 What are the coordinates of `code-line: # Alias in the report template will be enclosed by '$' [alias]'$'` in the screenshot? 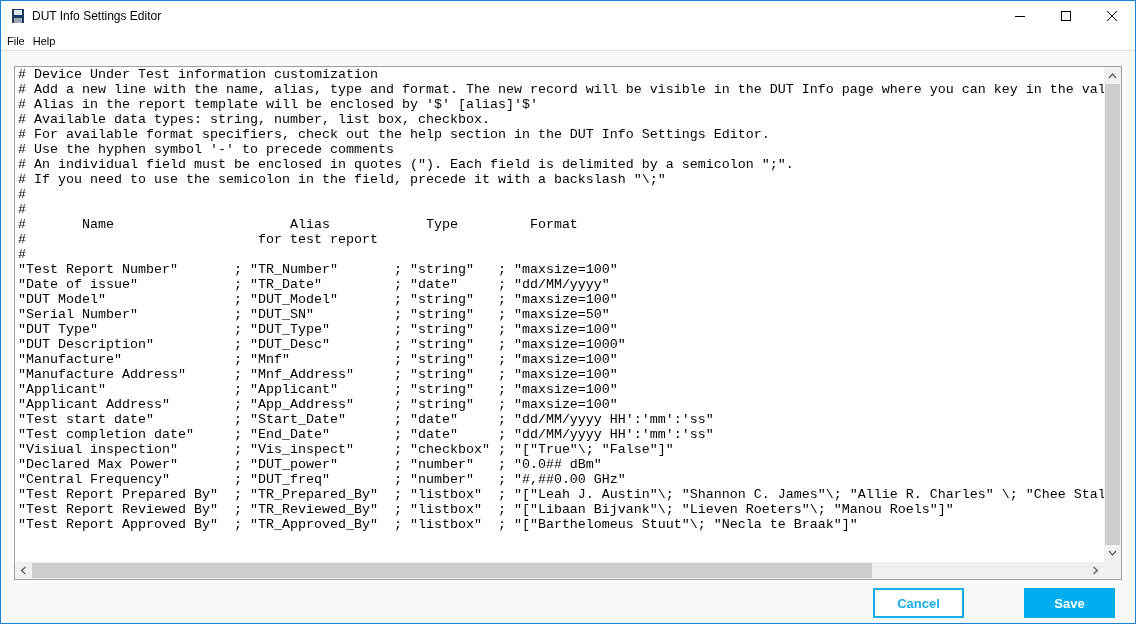 It's located at (278, 104).